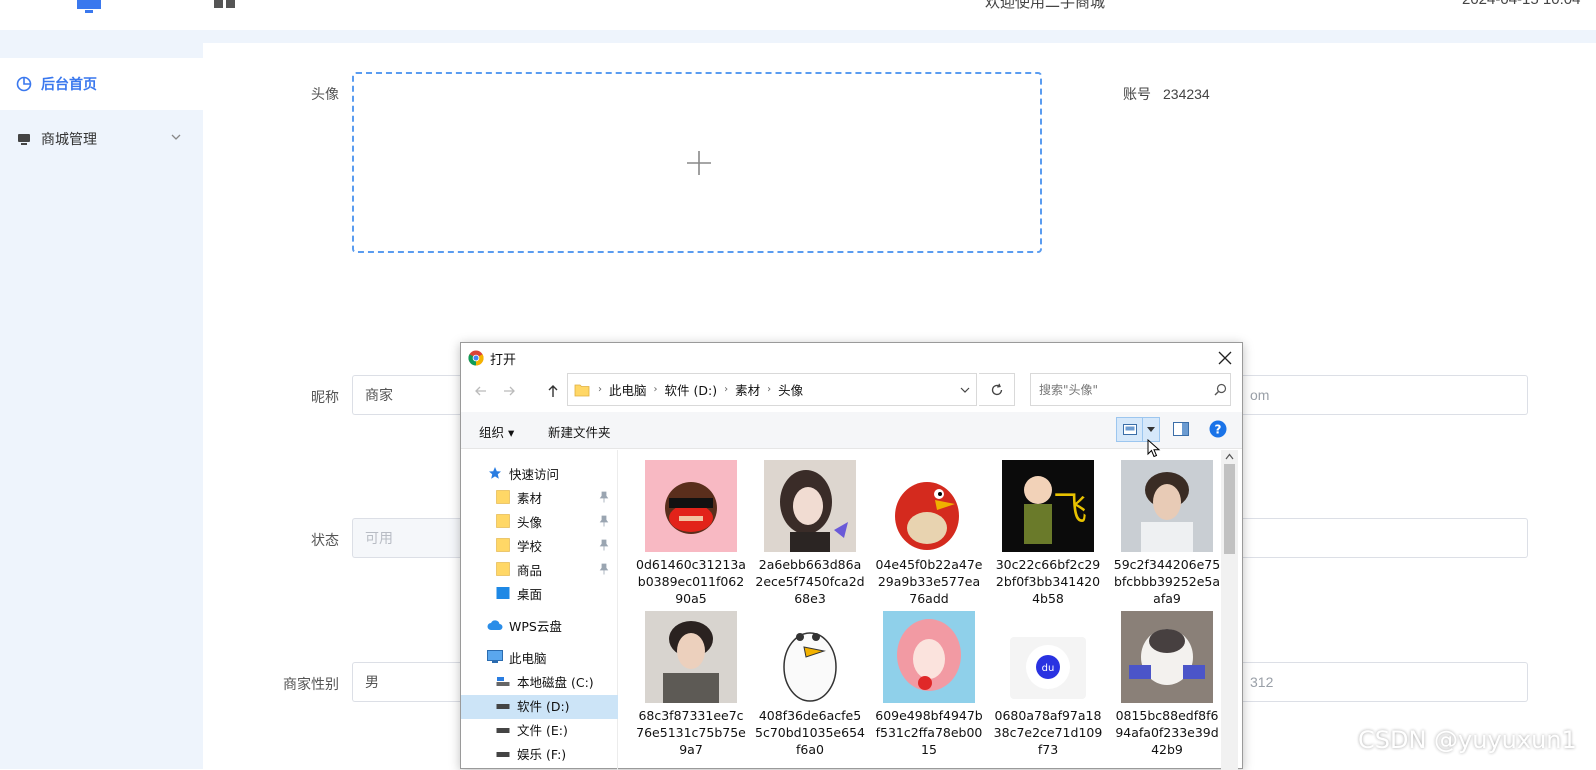 The width and height of the screenshot is (1596, 770). I want to click on new-folder-button: 新建文件夹, so click(579, 431).